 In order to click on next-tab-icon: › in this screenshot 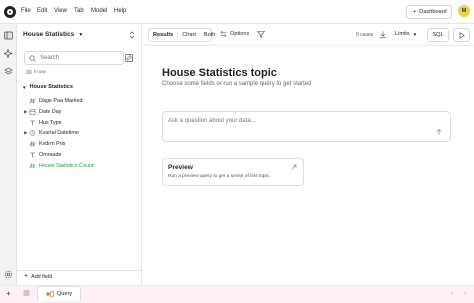, I will do `click(465, 293)`.